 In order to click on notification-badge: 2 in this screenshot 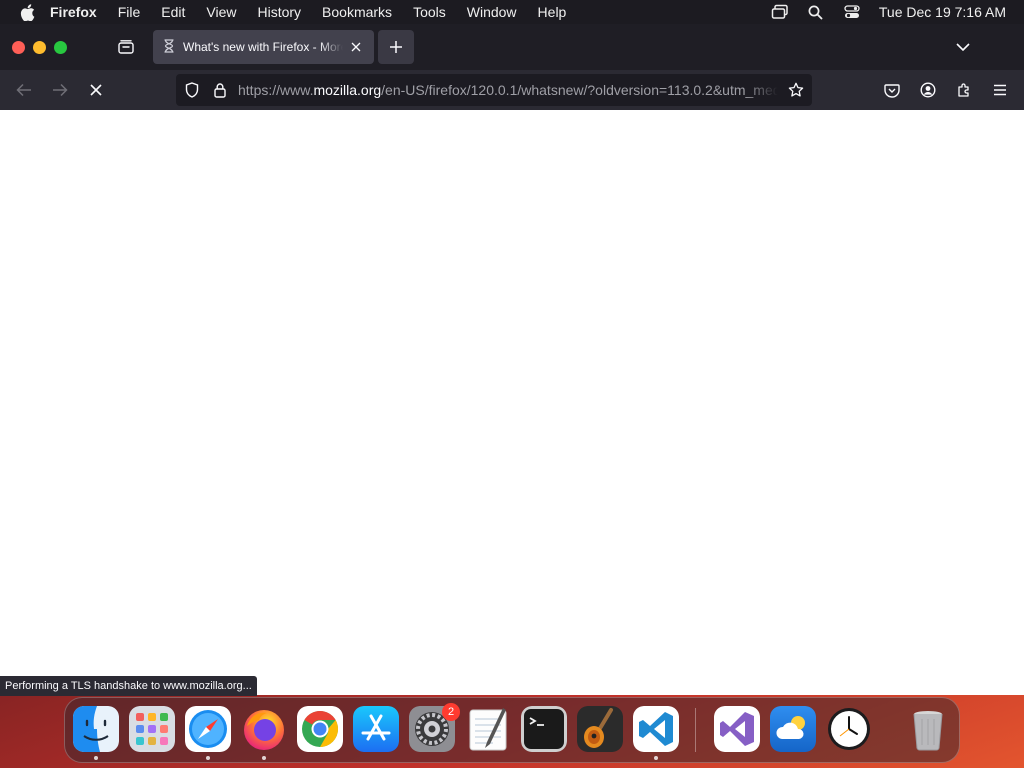, I will do `click(451, 712)`.